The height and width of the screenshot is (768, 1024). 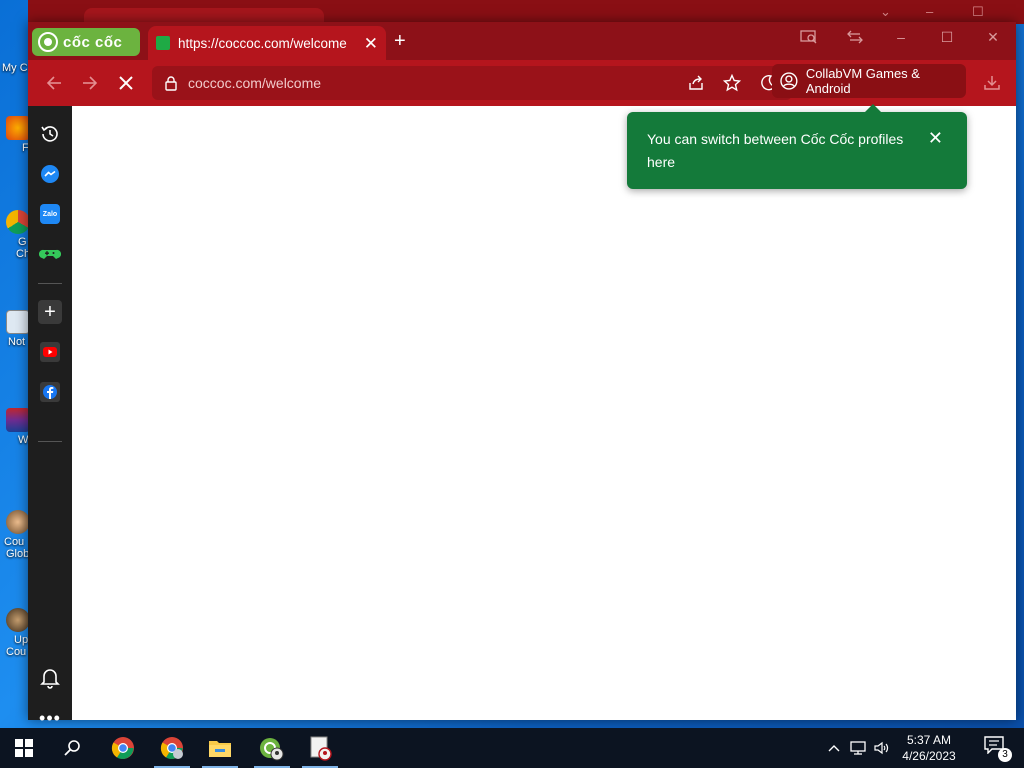 What do you see at coordinates (16, 535) in the screenshot?
I see `desktop-icon-counter-strike-global: Cou Glob` at bounding box center [16, 535].